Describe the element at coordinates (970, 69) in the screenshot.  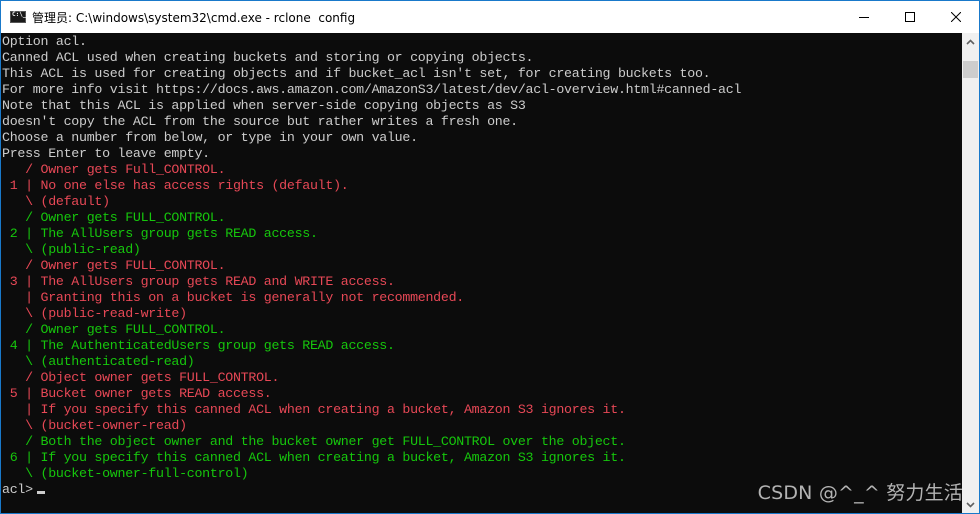
I see `scroll-thumb` at that location.